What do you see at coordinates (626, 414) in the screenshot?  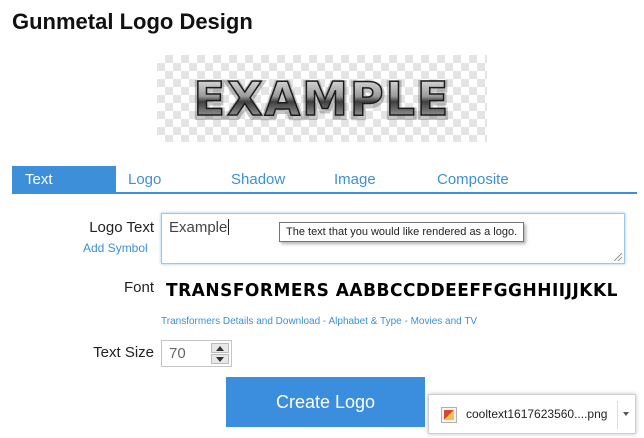 I see `chevron-down-icon` at bounding box center [626, 414].